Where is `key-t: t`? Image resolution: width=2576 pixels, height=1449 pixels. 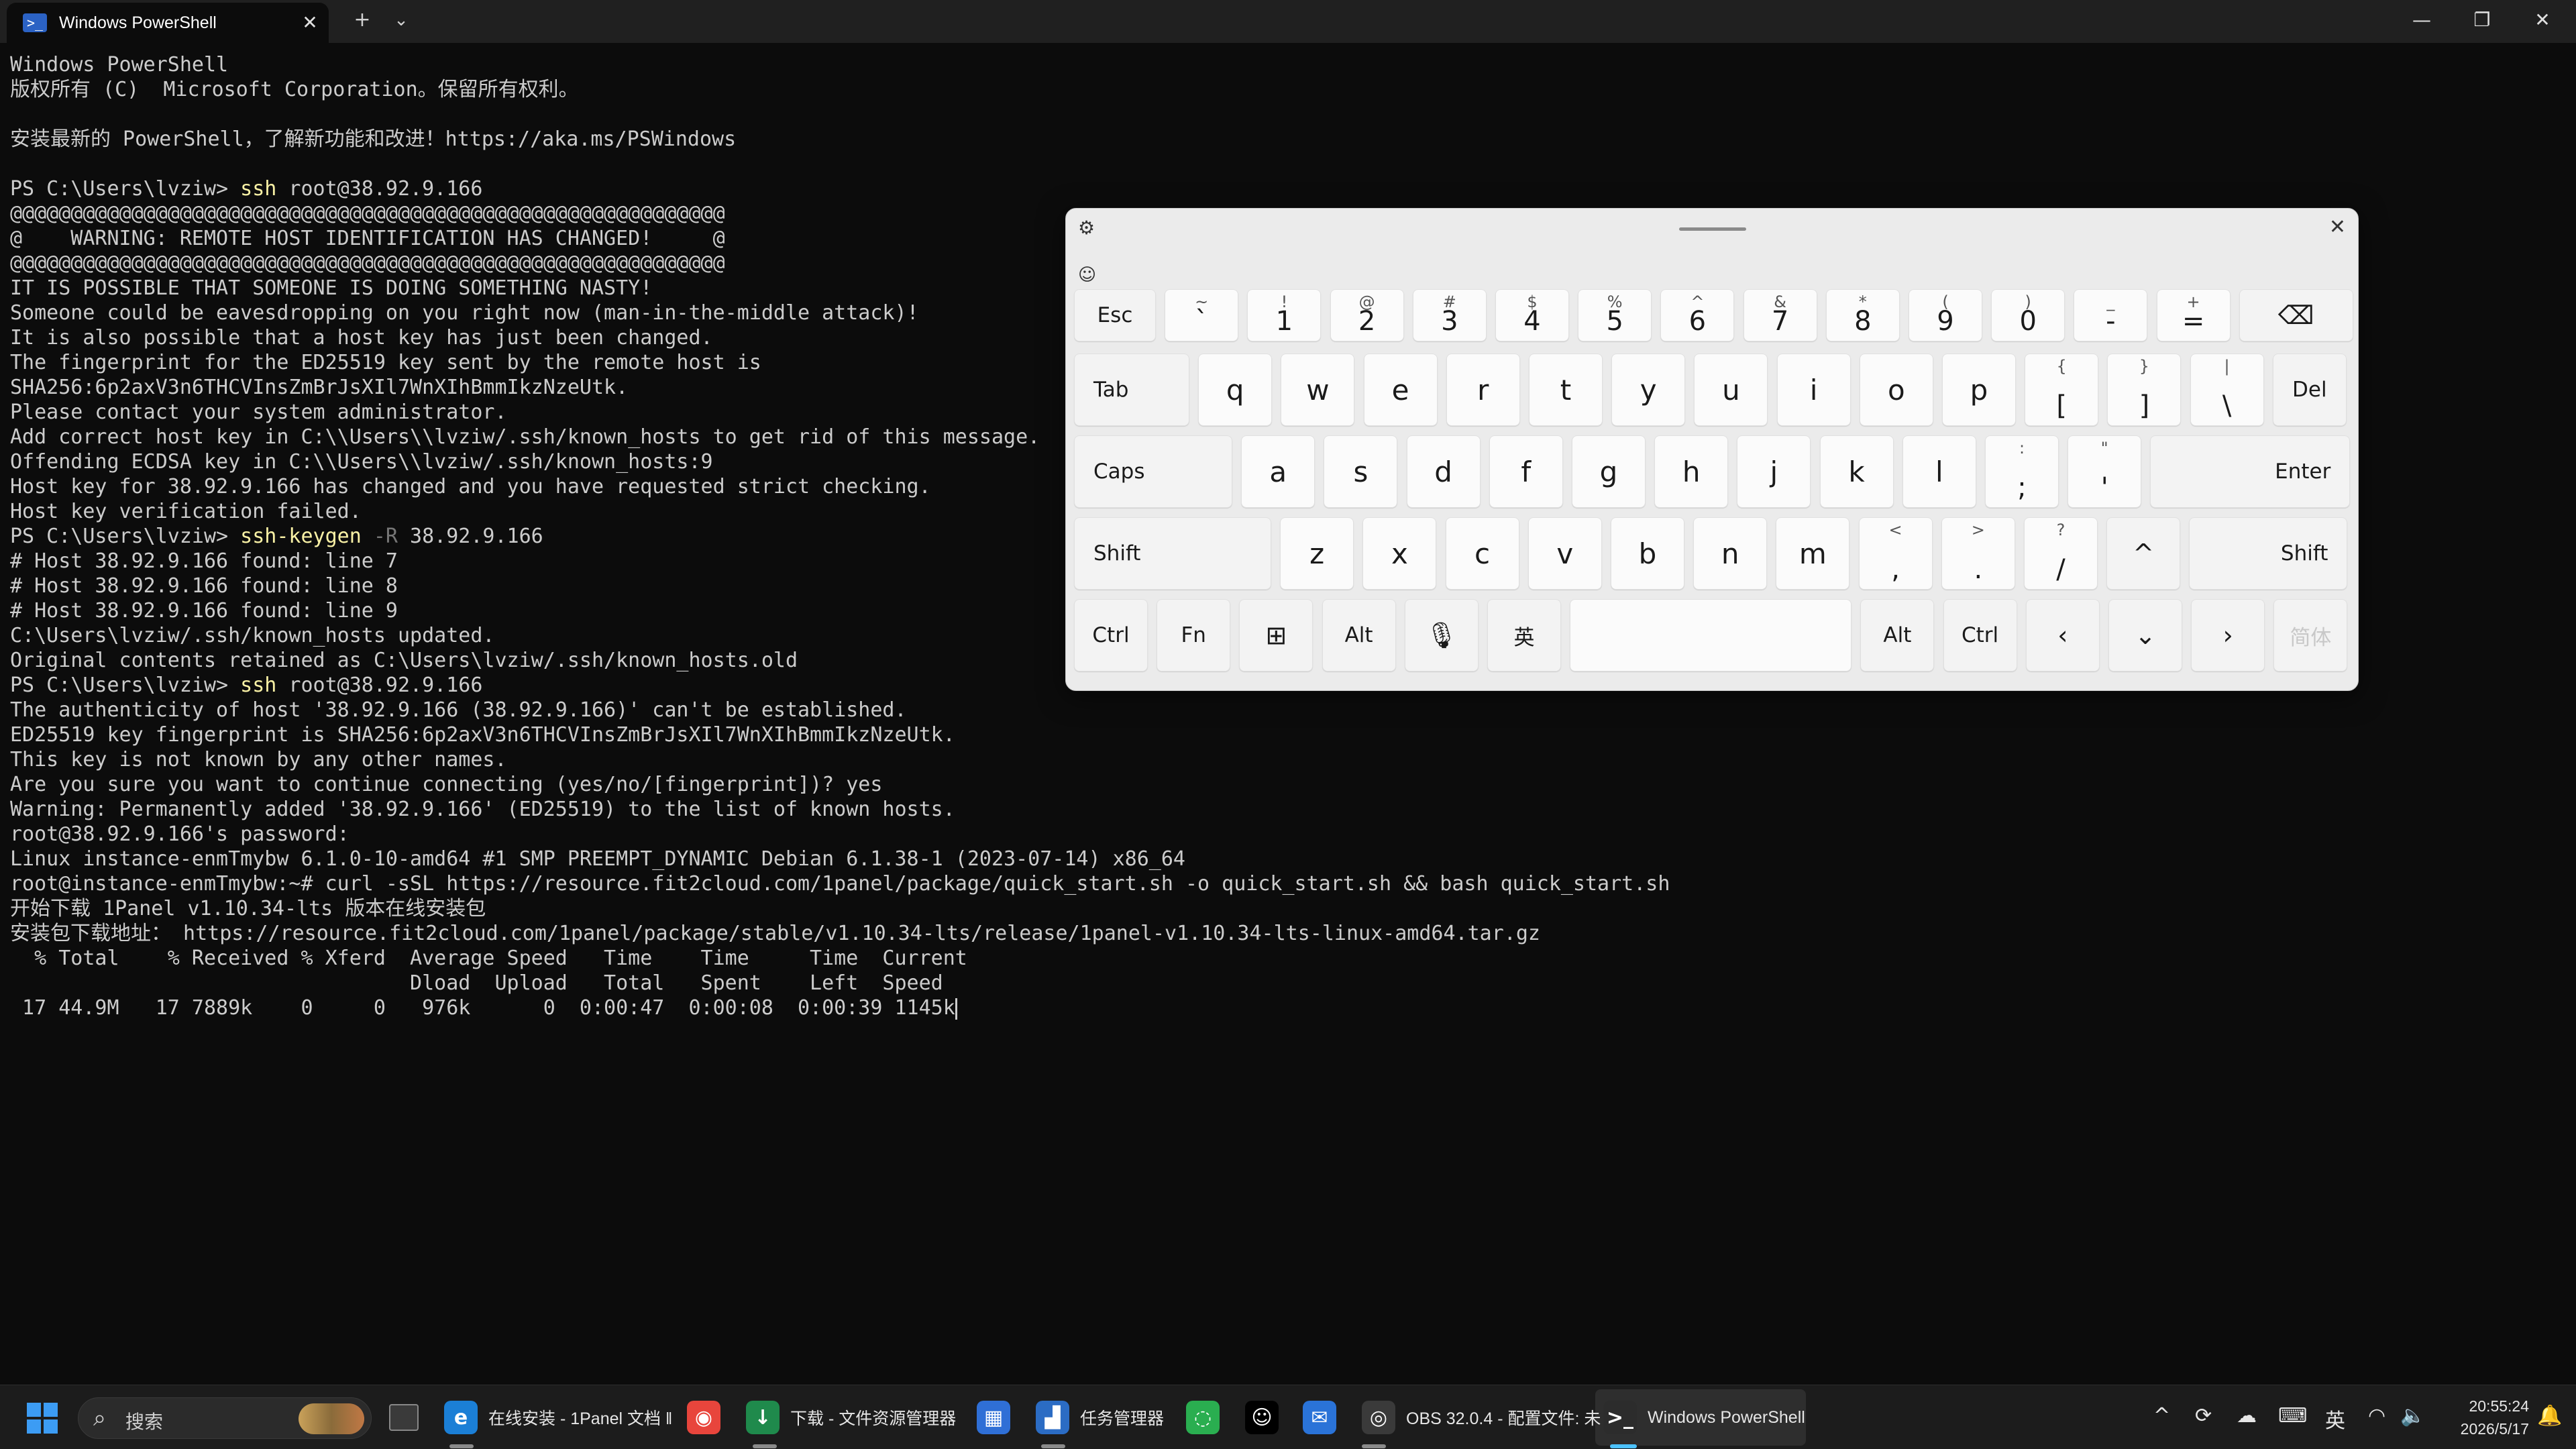
key-t: t is located at coordinates (1566, 390).